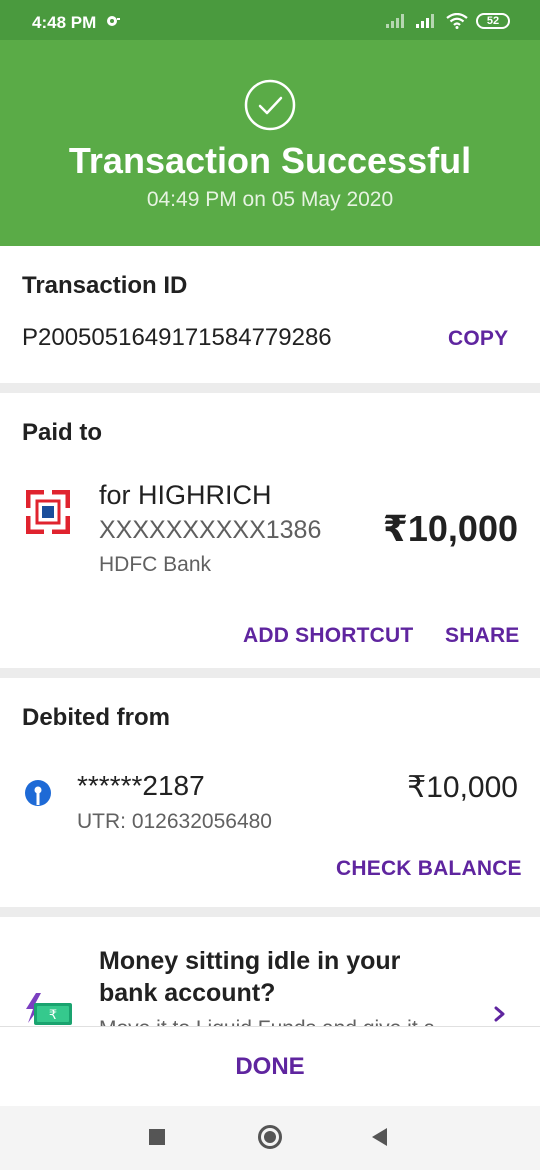 The image size is (540, 1170). Describe the element at coordinates (210, 530) in the screenshot. I see `payee-account-number: XXXXXXXXXX1386` at that location.